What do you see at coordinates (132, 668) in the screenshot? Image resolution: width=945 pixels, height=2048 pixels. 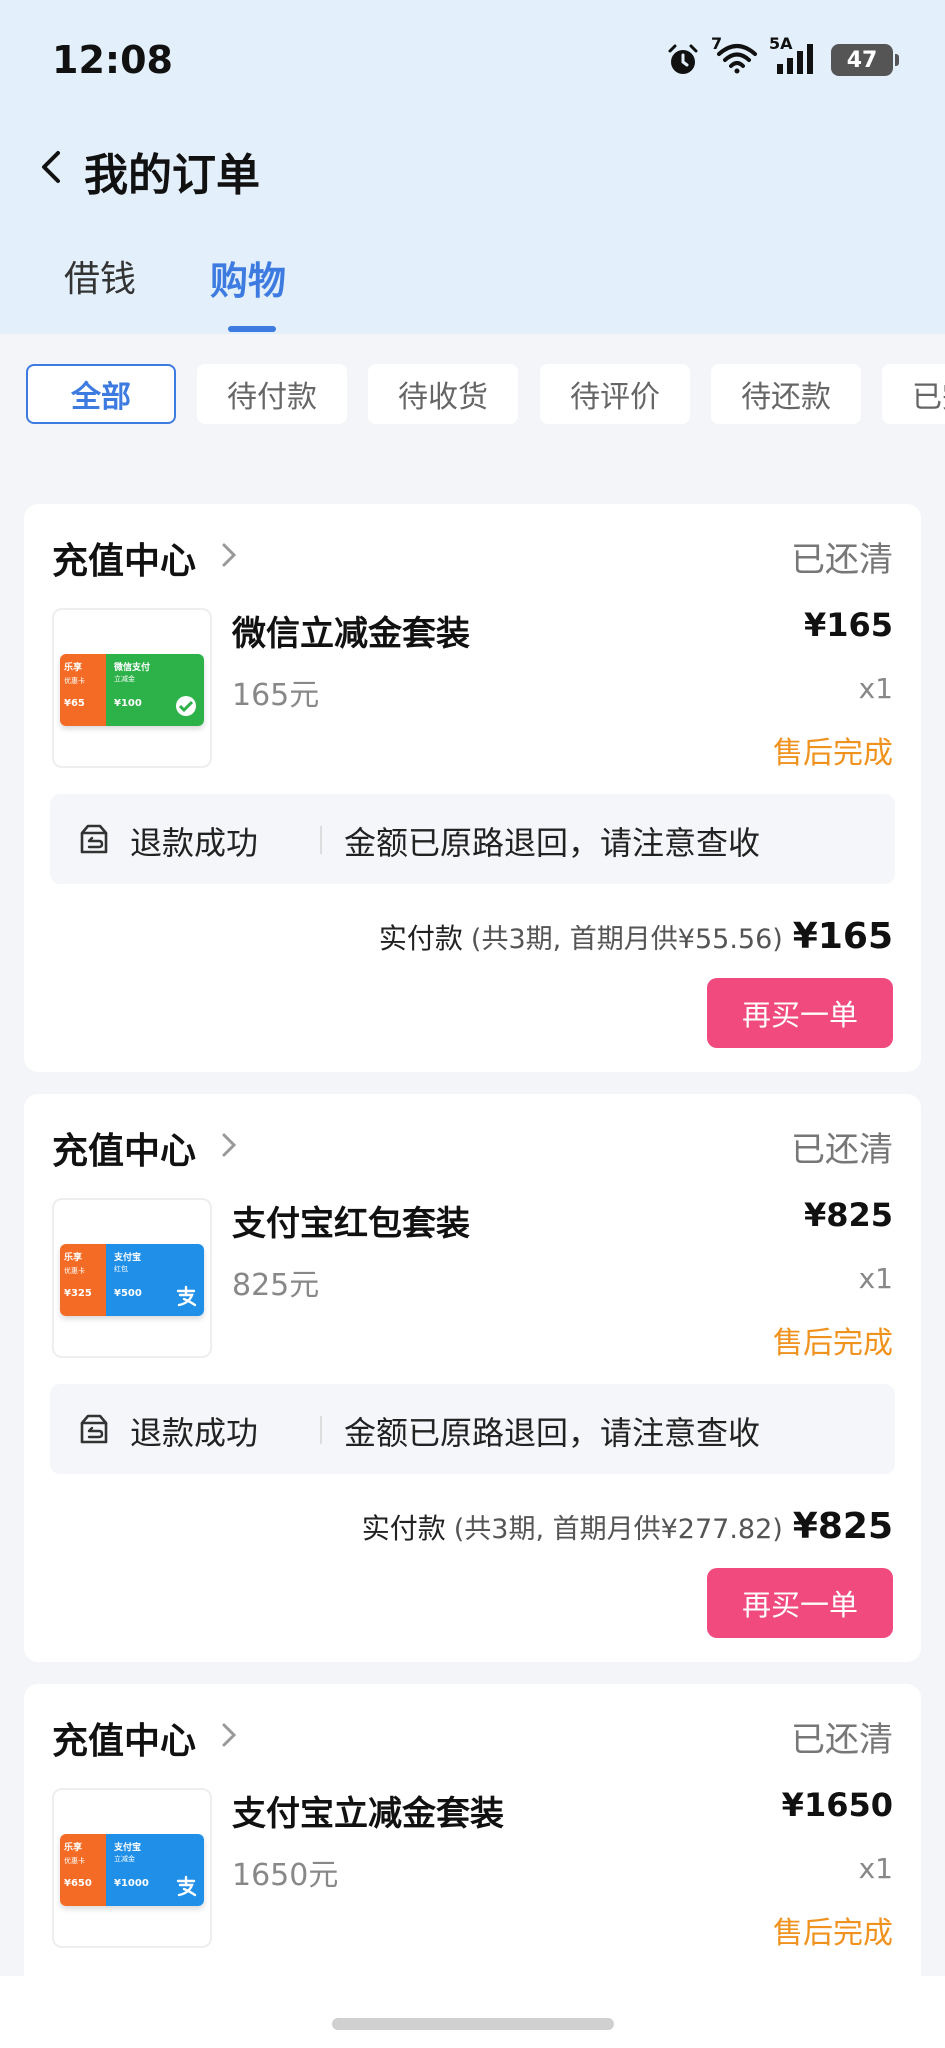 I see `card-right-title: 微信支付` at bounding box center [132, 668].